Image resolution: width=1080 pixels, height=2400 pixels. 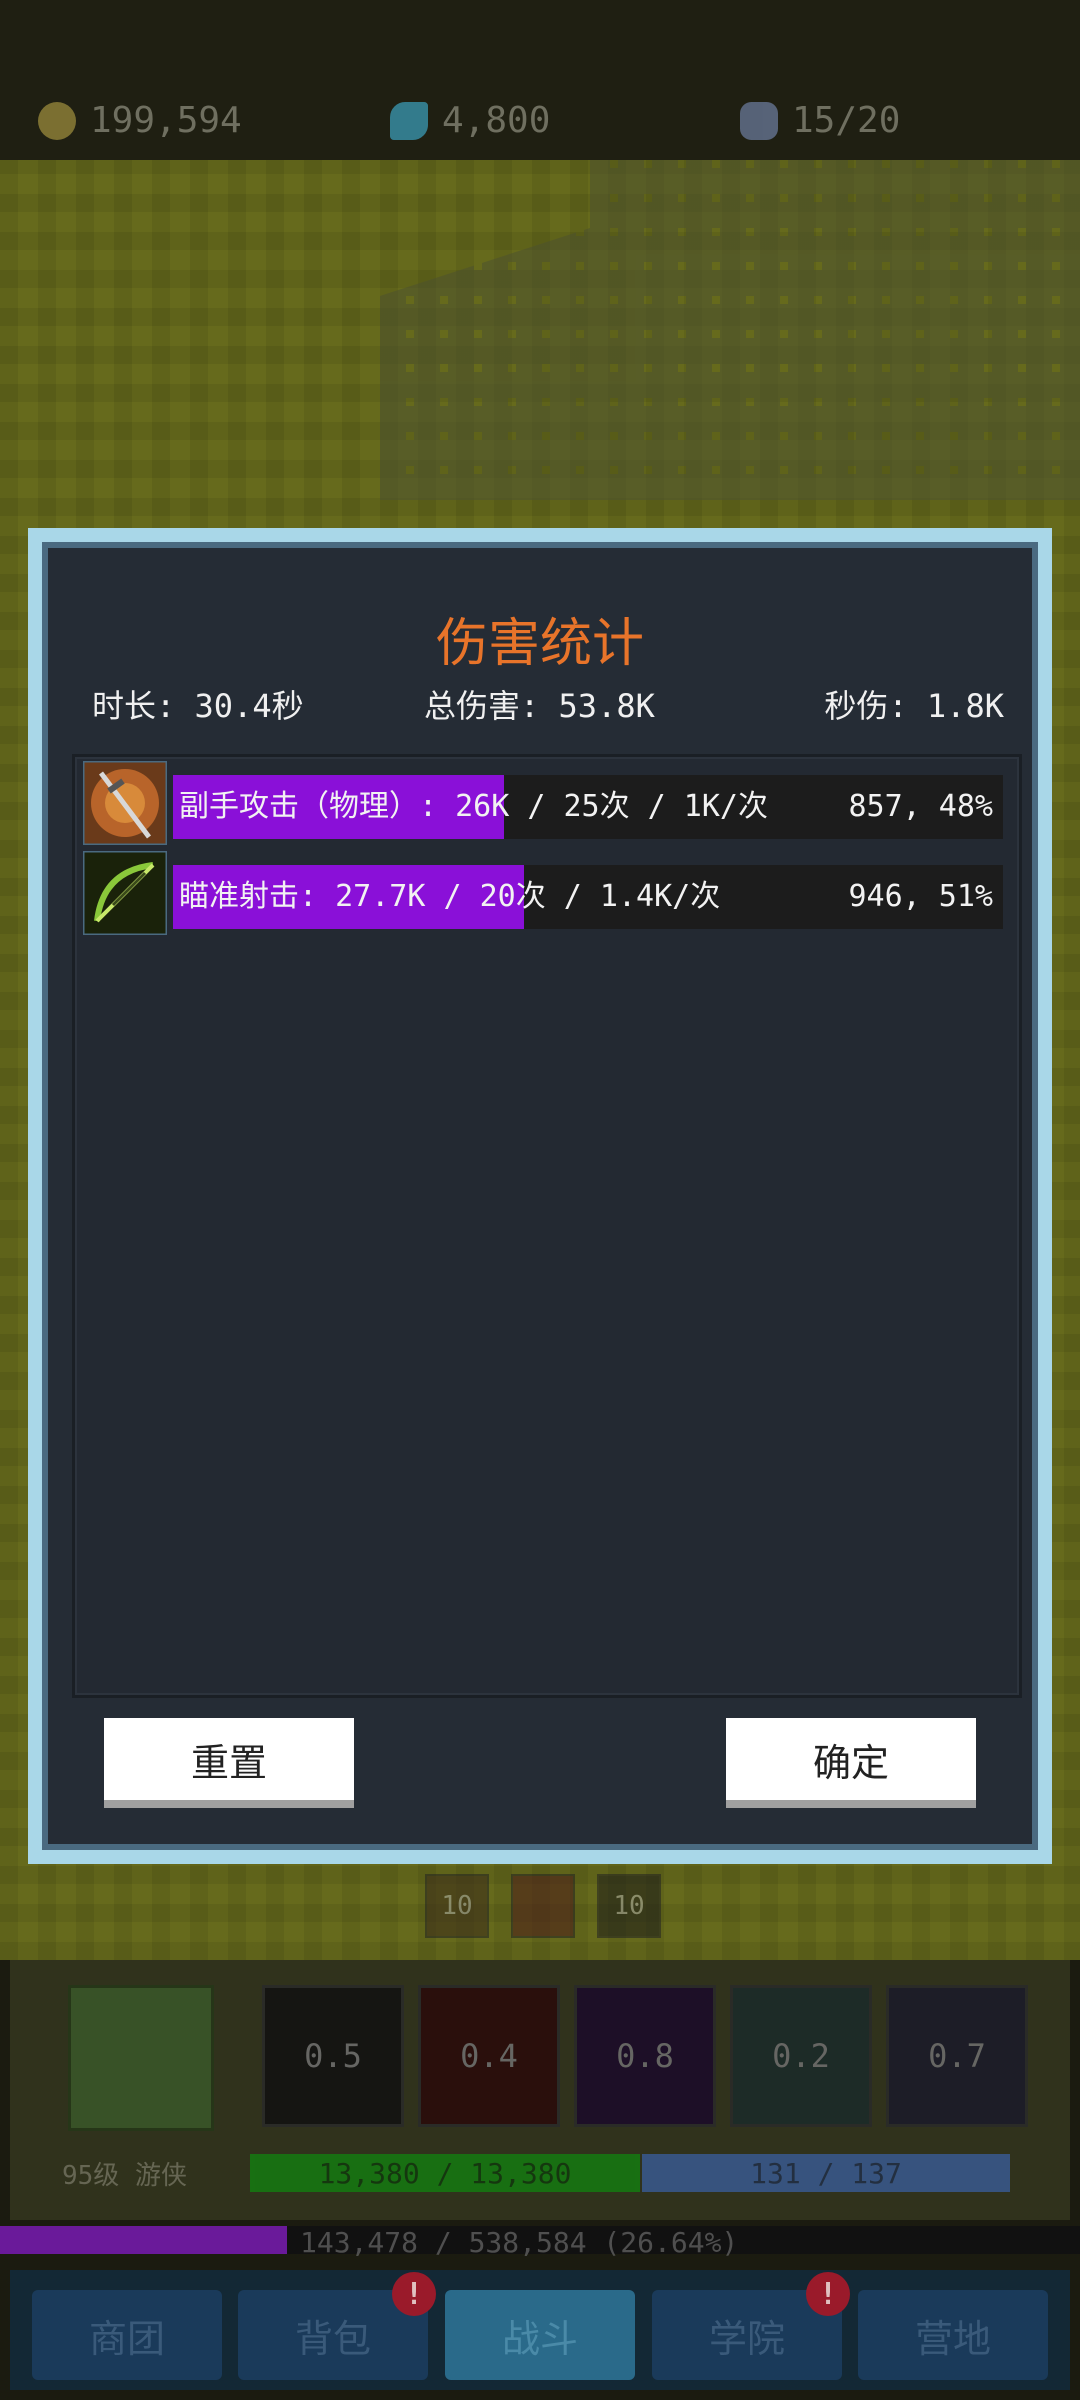 I want to click on damage-row: 副手攻击（物理）: 26K / 25次 / 1K/次 857, 48%, so click(x=547, y=803).